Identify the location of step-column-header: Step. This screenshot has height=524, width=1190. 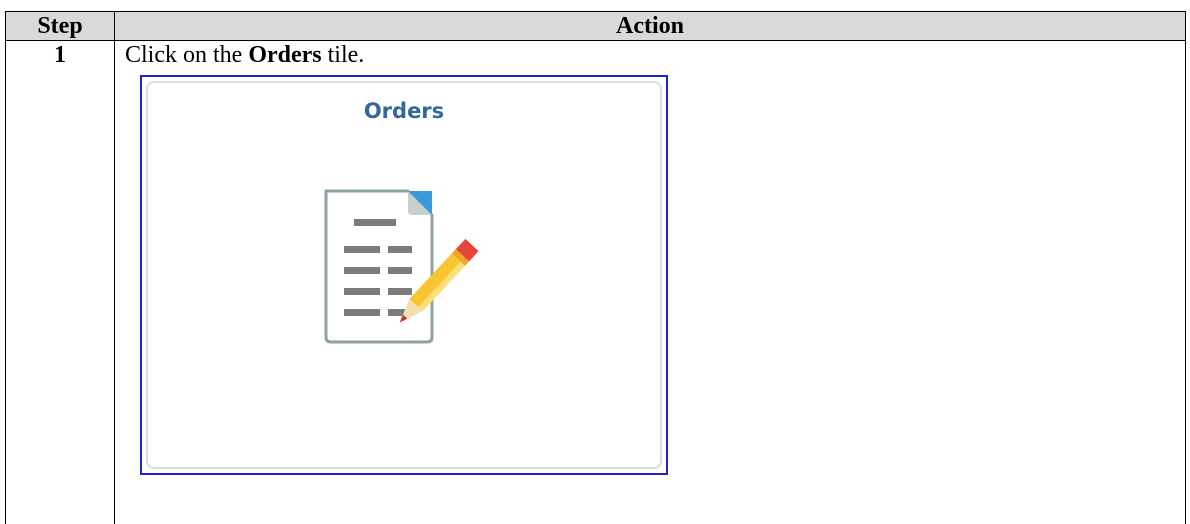
(60, 26).